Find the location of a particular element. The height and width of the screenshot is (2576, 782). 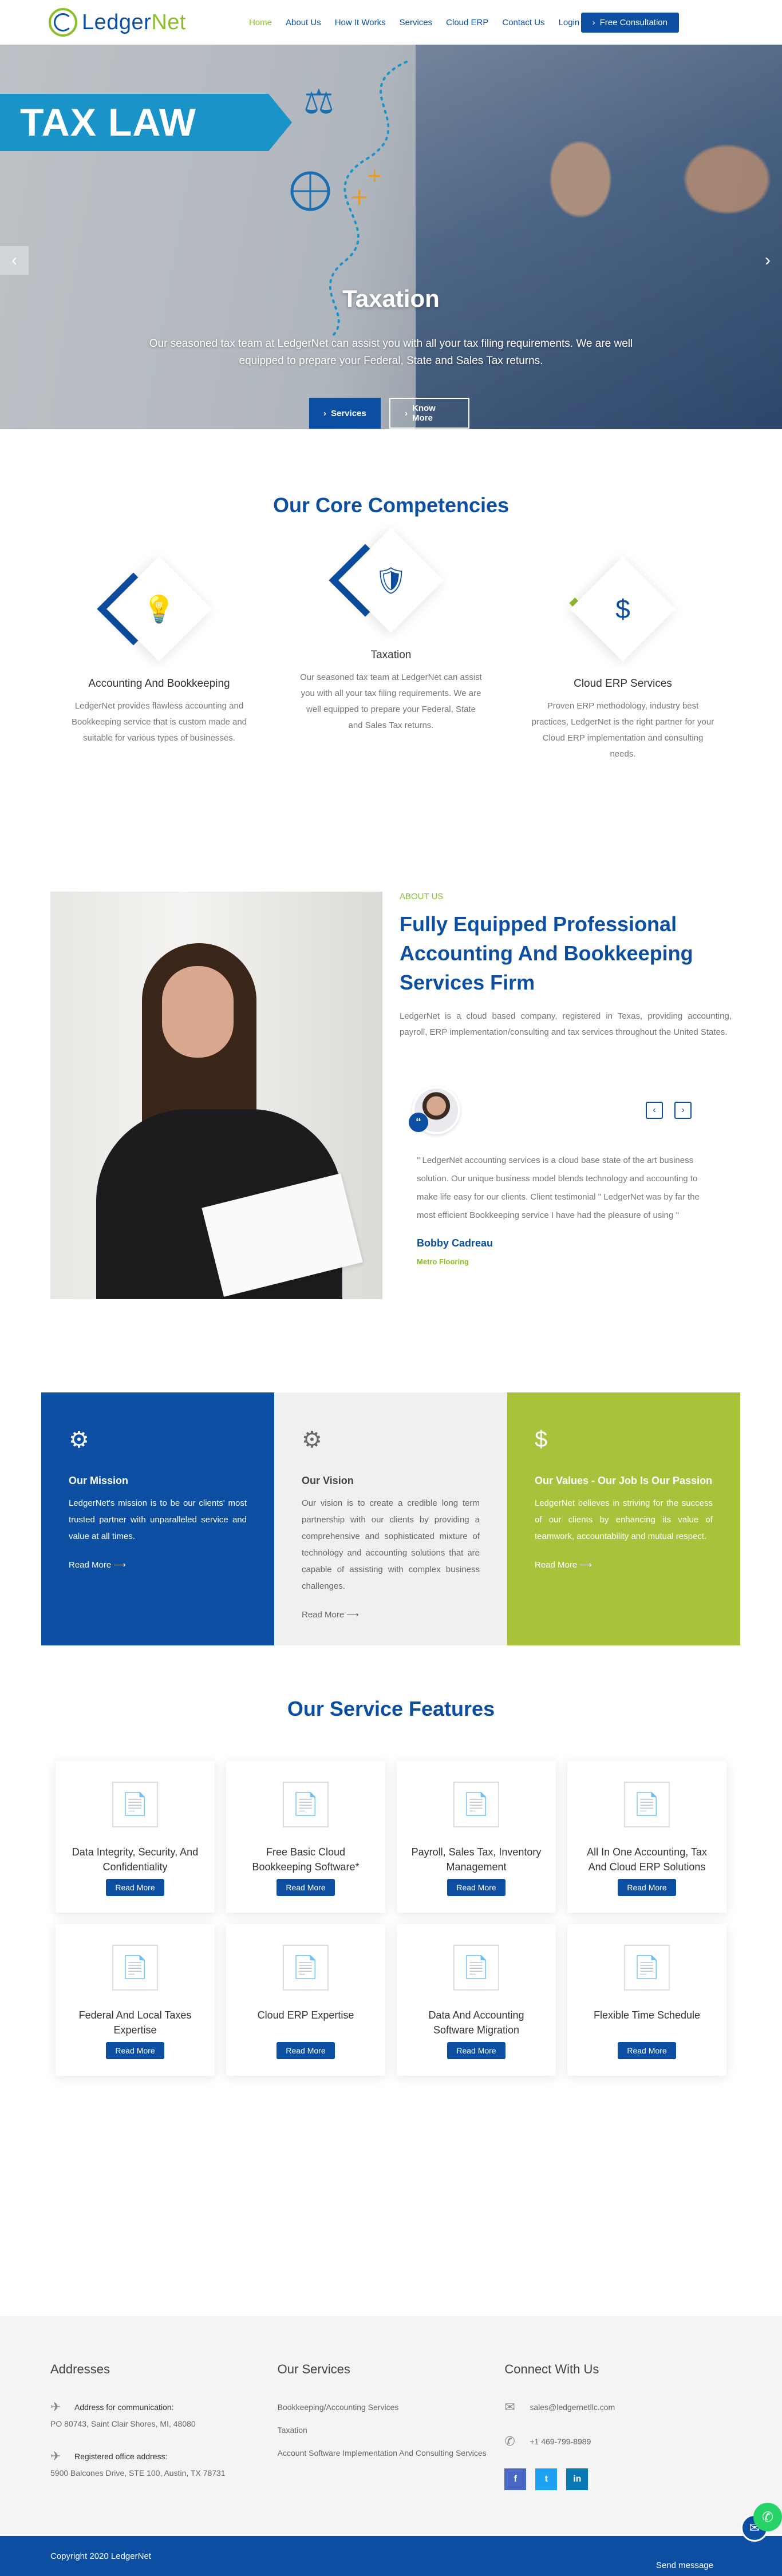

testimonial-next-button: › is located at coordinates (683, 1110).